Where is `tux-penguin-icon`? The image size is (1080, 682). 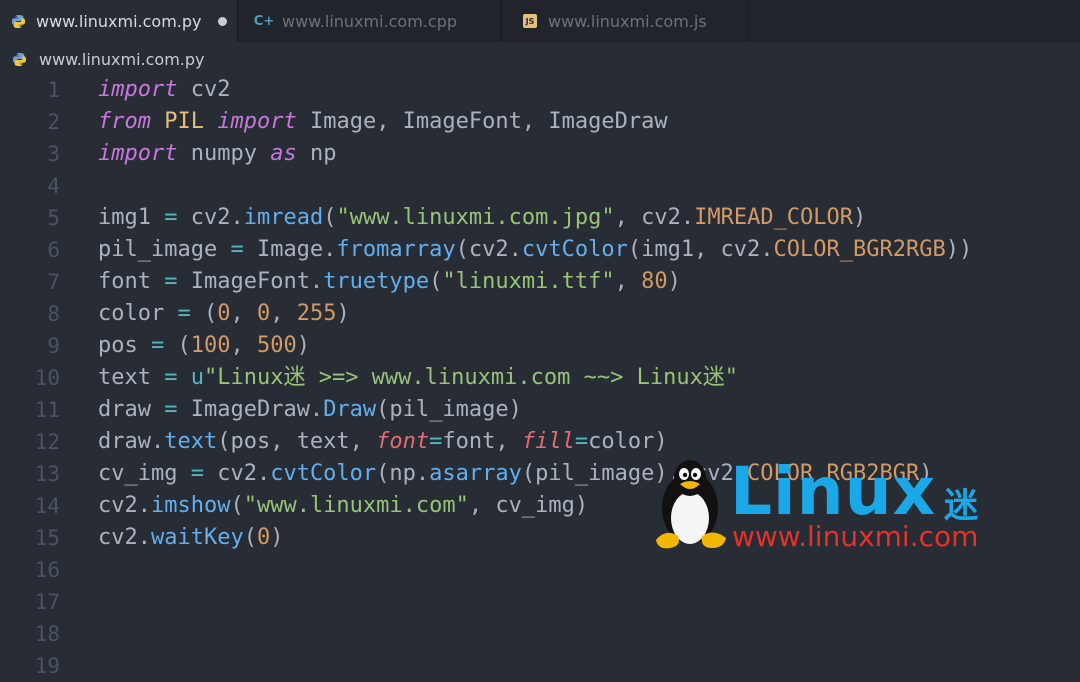
tux-penguin-icon is located at coordinates (691, 504).